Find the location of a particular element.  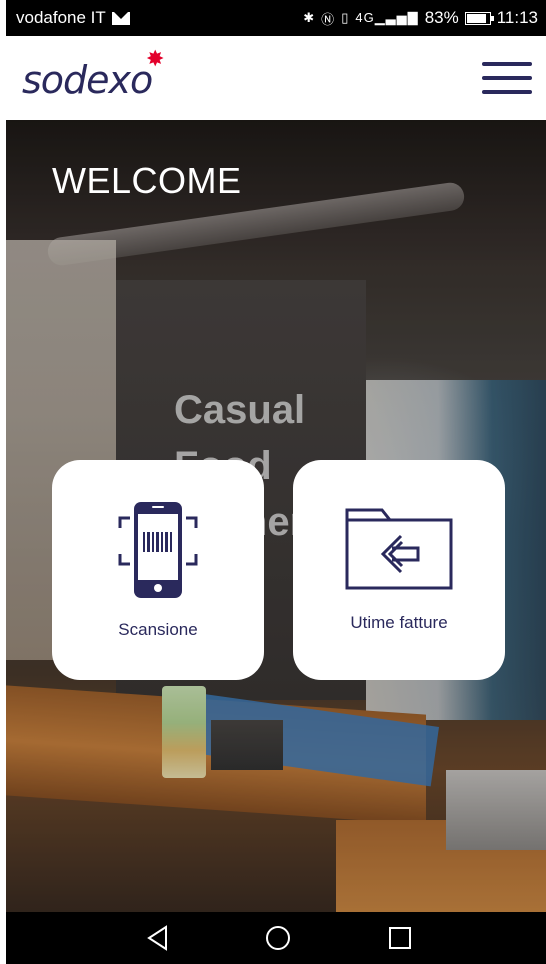

last-invoices-tile-button: Utime fatture is located at coordinates (399, 570).